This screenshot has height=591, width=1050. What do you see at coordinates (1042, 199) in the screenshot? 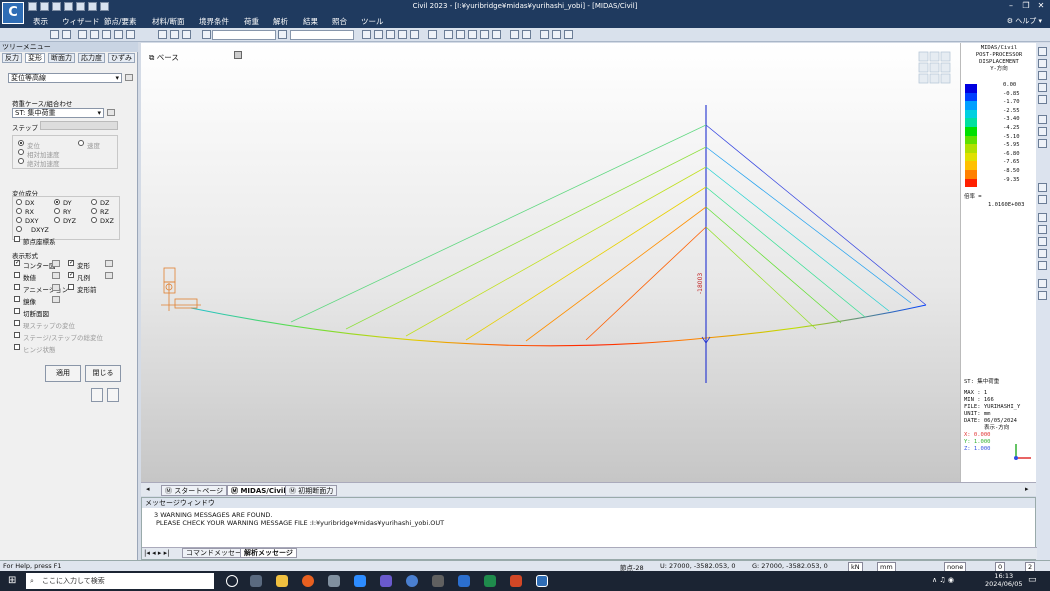
I see `view-side-icon` at bounding box center [1042, 199].